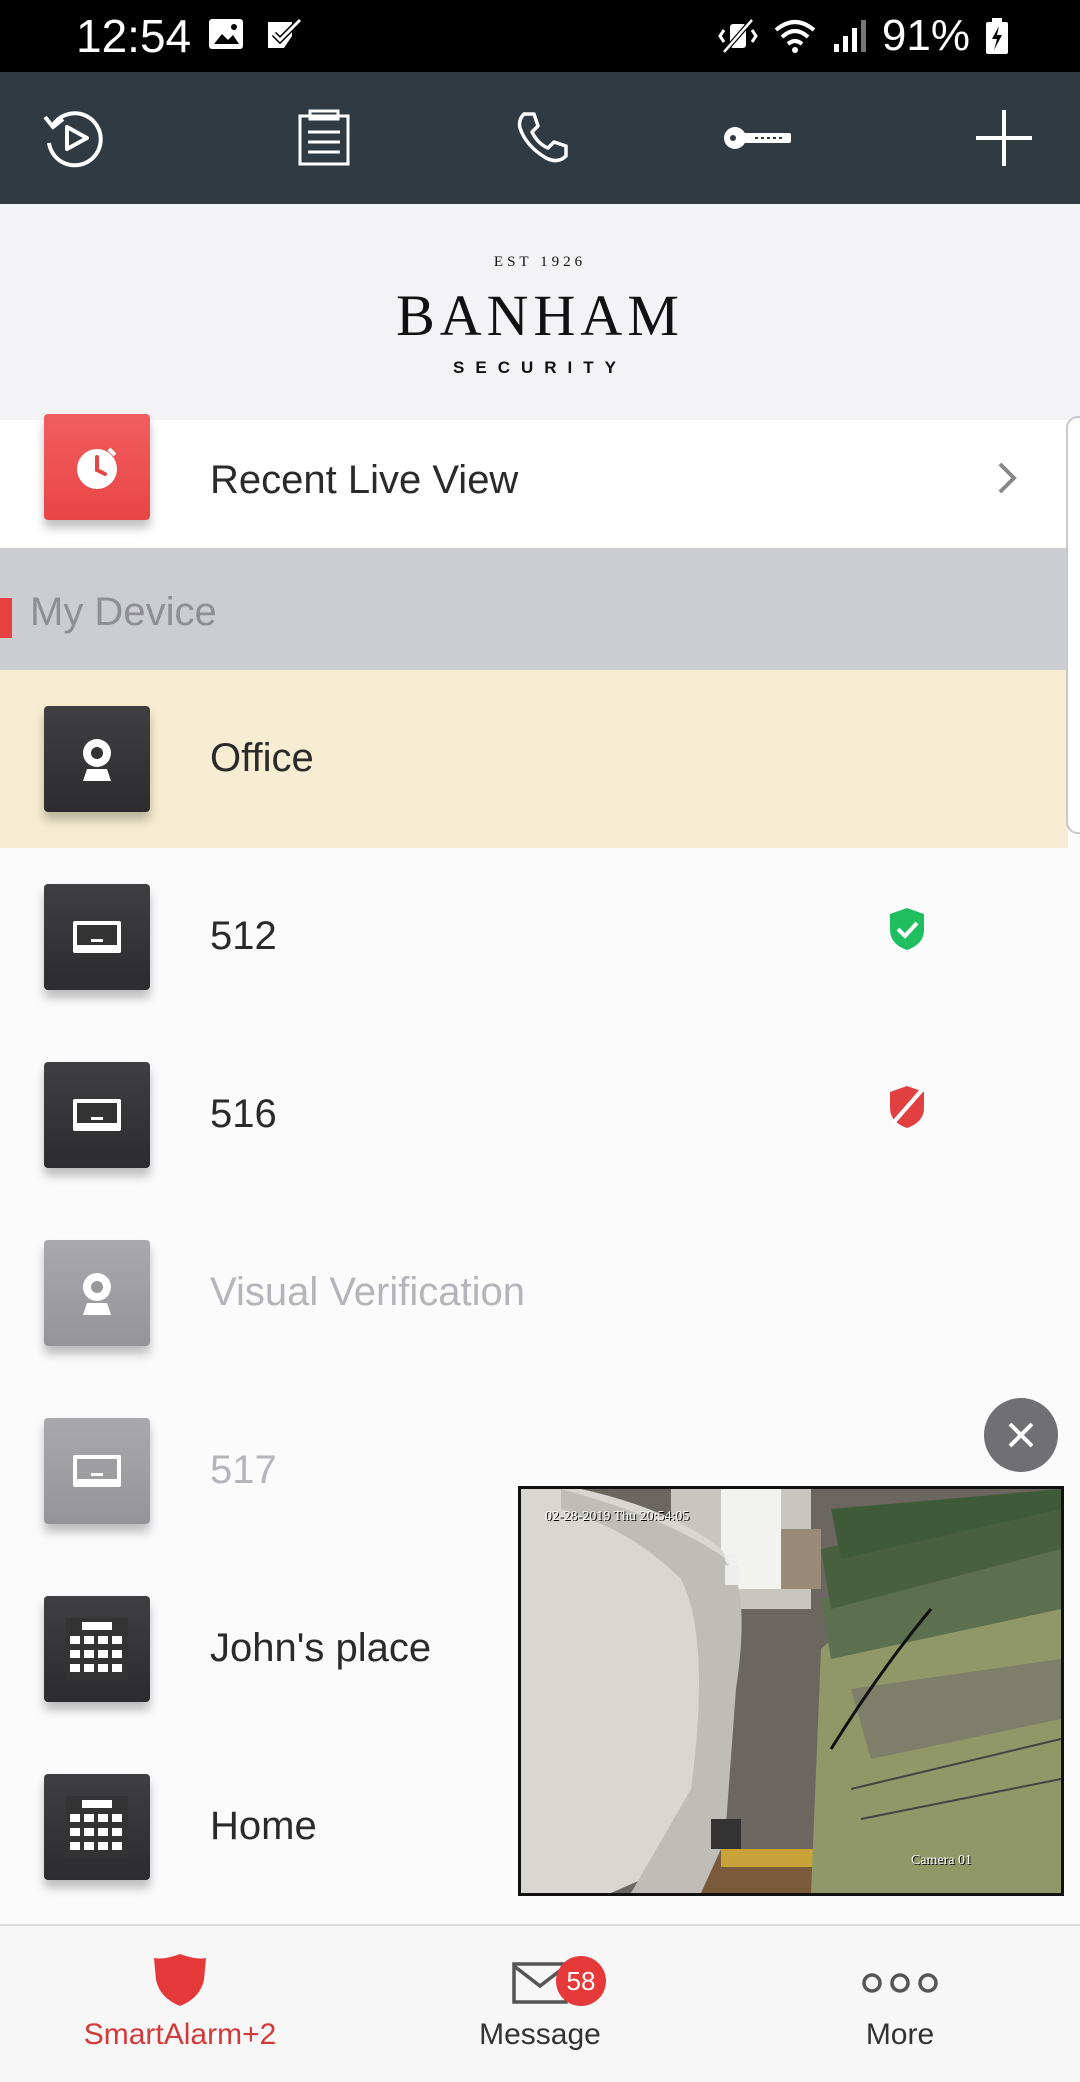 Image resolution: width=1080 pixels, height=2082 pixels. Describe the element at coordinates (581, 1981) in the screenshot. I see `message-badge: 58` at that location.